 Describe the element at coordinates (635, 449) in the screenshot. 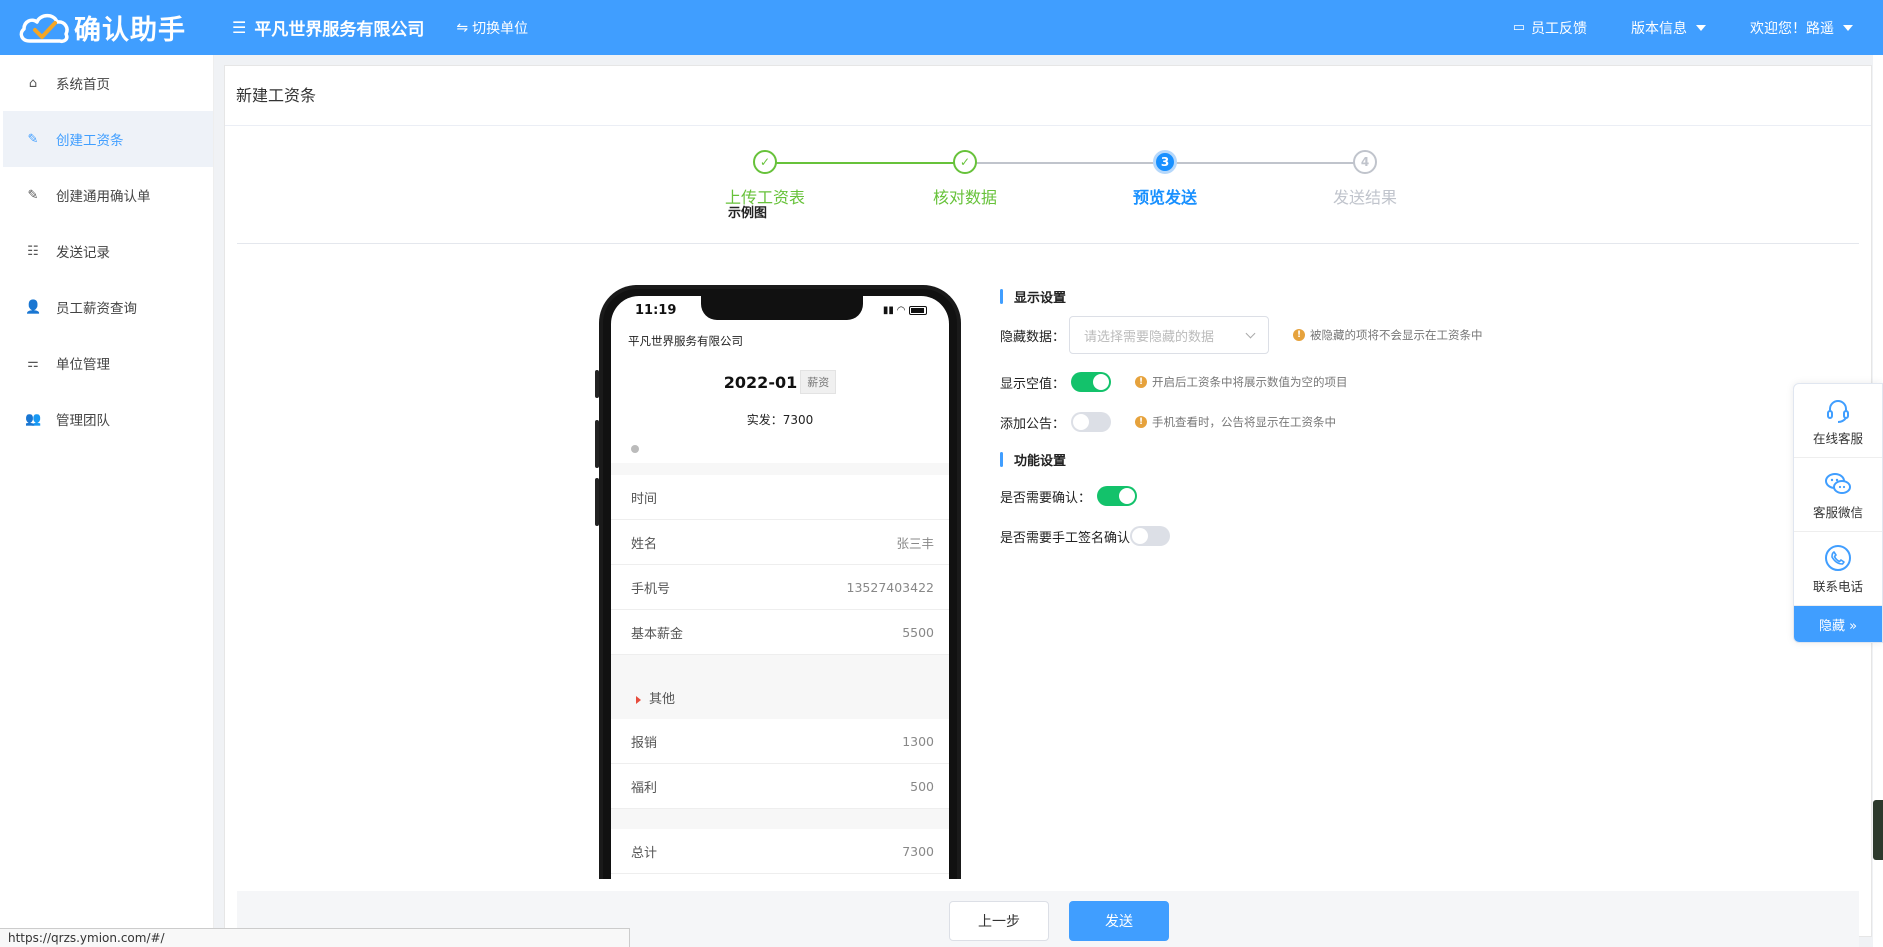

I see `bulb-icon` at that location.